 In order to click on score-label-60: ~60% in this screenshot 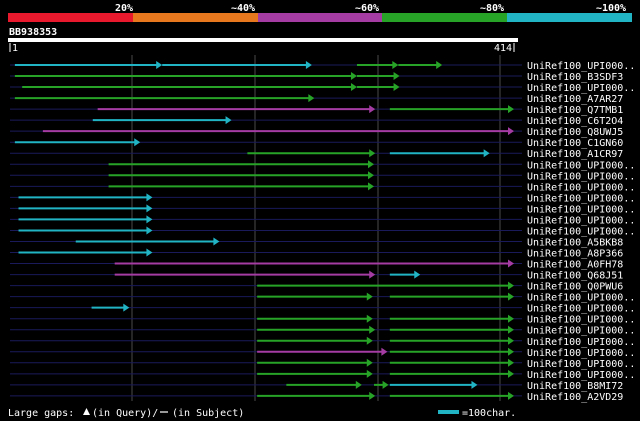, I will do `click(367, 8)`.